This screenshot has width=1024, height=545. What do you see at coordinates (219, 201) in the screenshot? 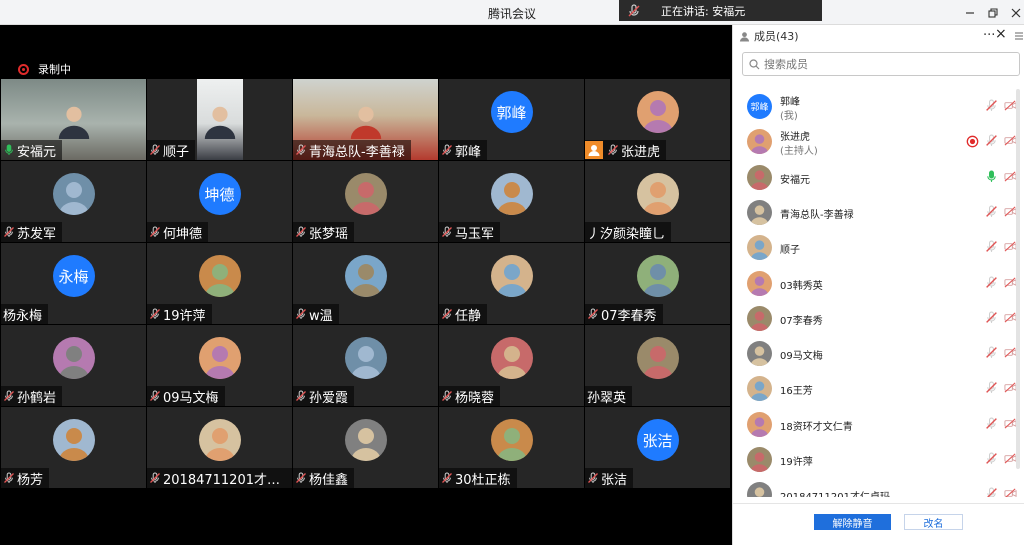
I see `participant-tile: 坤德 何坤德` at bounding box center [219, 201].